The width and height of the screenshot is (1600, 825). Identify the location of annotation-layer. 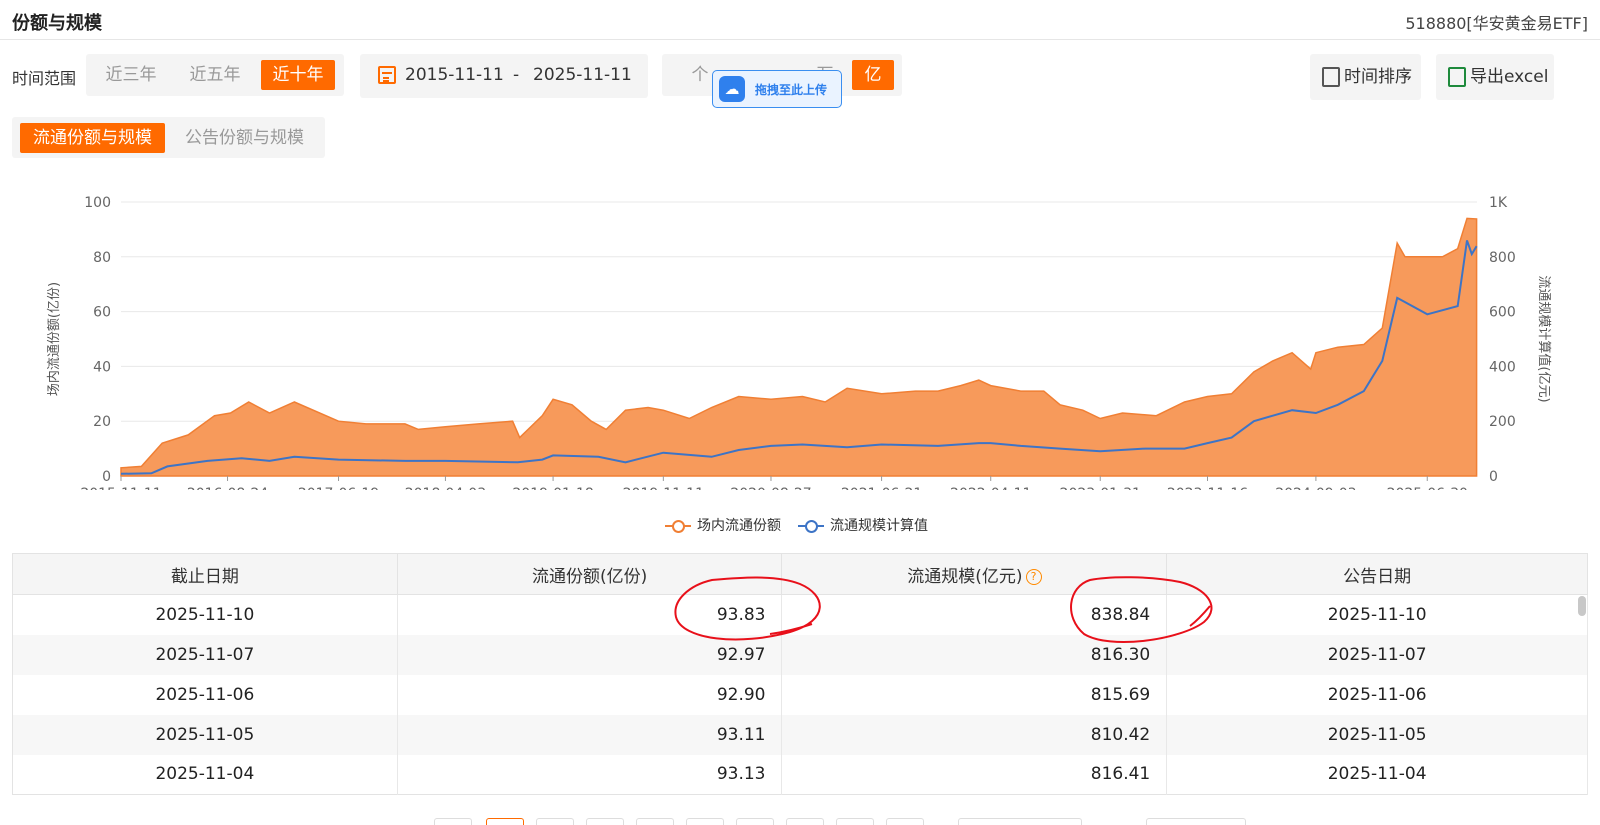
(943, 609).